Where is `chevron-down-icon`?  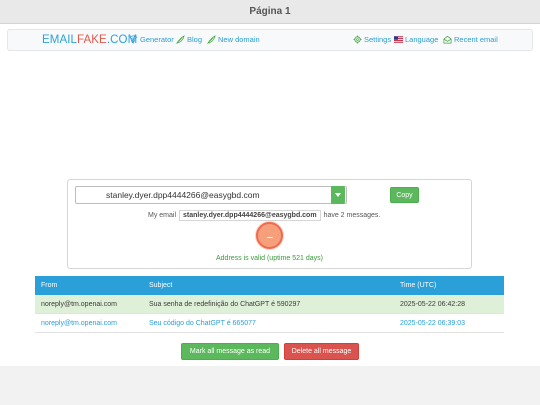 chevron-down-icon is located at coordinates (338, 195).